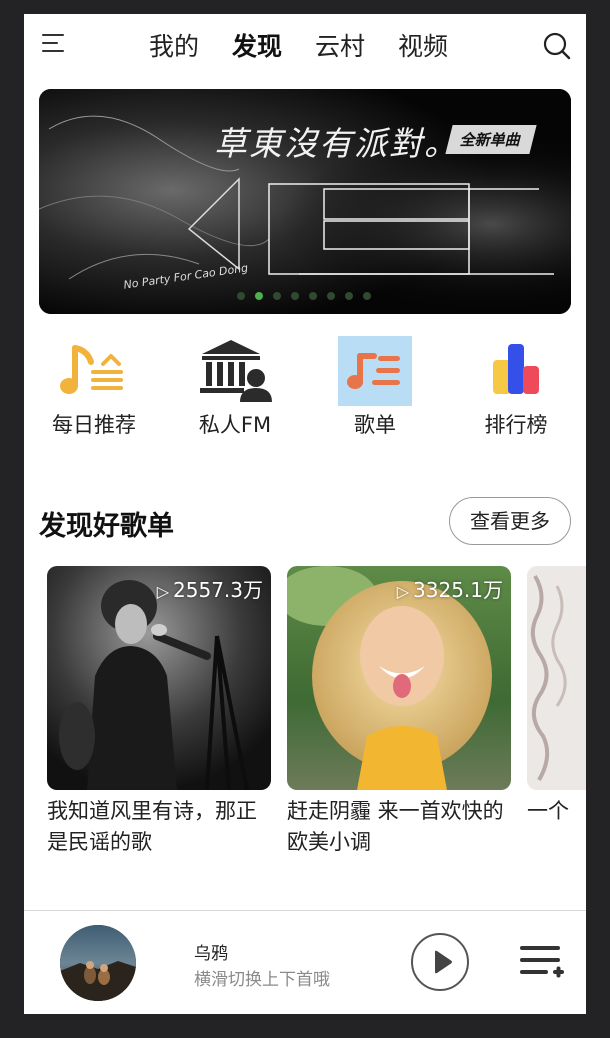  What do you see at coordinates (259, 296) in the screenshot?
I see `banner-dot-active` at bounding box center [259, 296].